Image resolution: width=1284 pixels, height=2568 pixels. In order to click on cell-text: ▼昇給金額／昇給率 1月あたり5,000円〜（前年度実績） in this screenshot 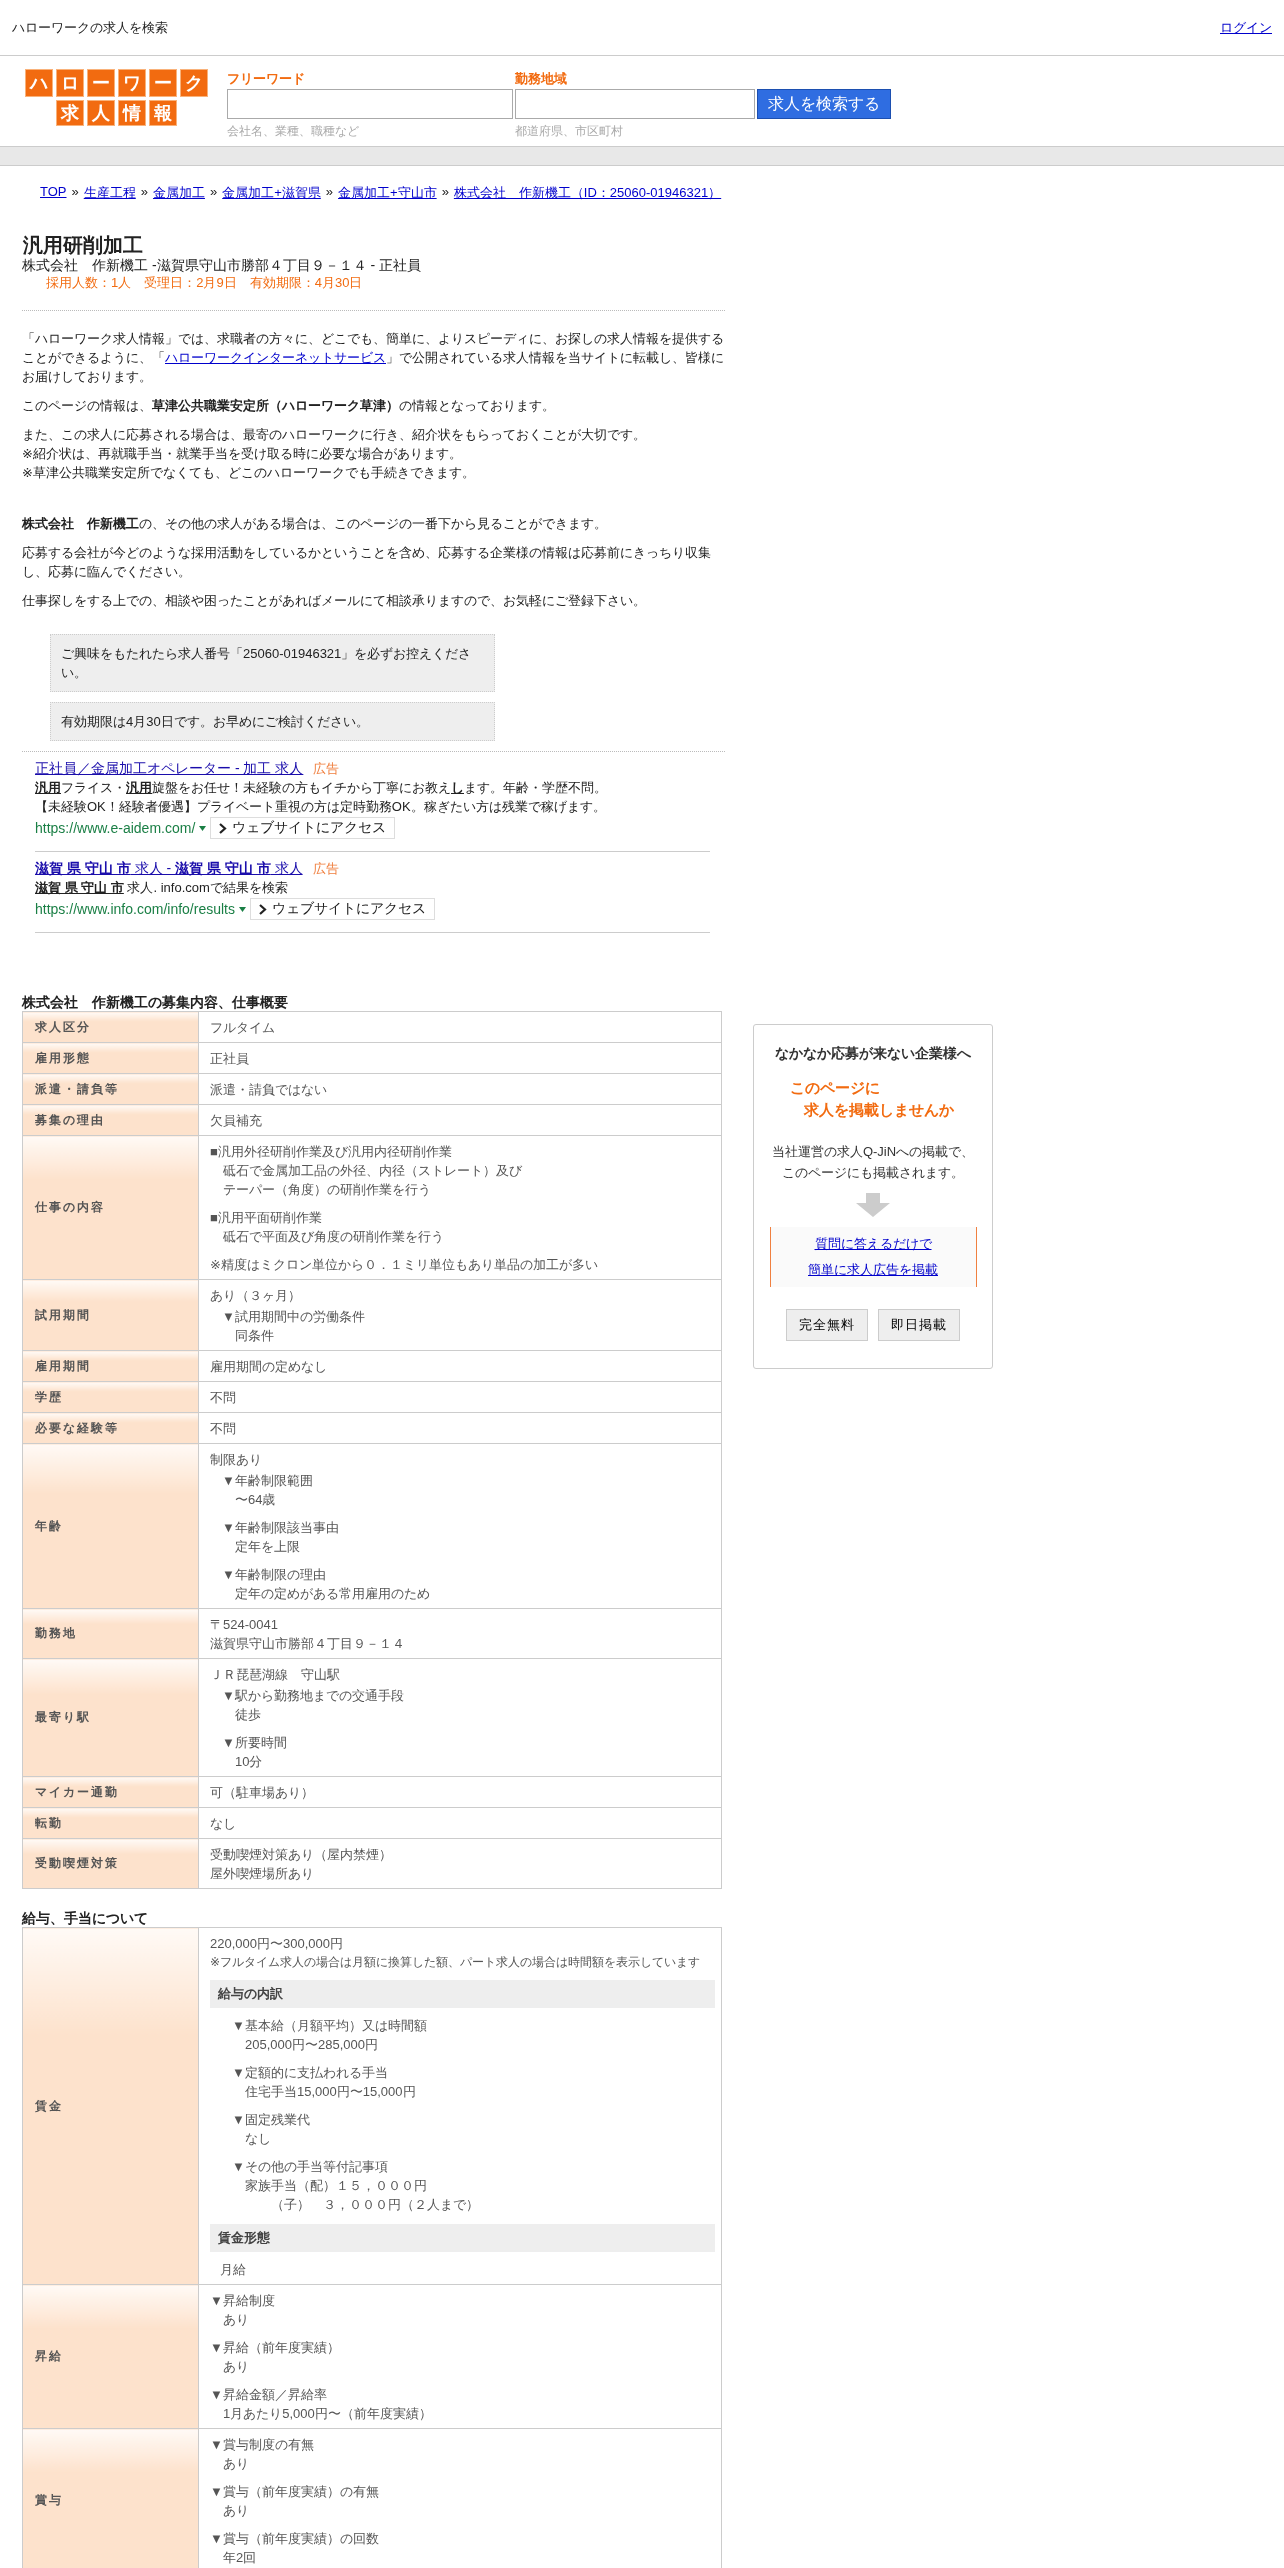, I will do `click(321, 2404)`.